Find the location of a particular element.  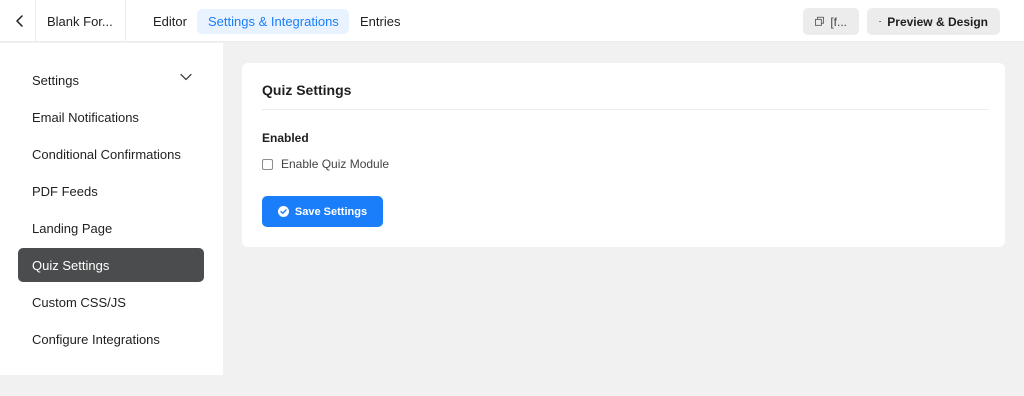

sidebar-item-label: Configure Integrations is located at coordinates (96, 339).